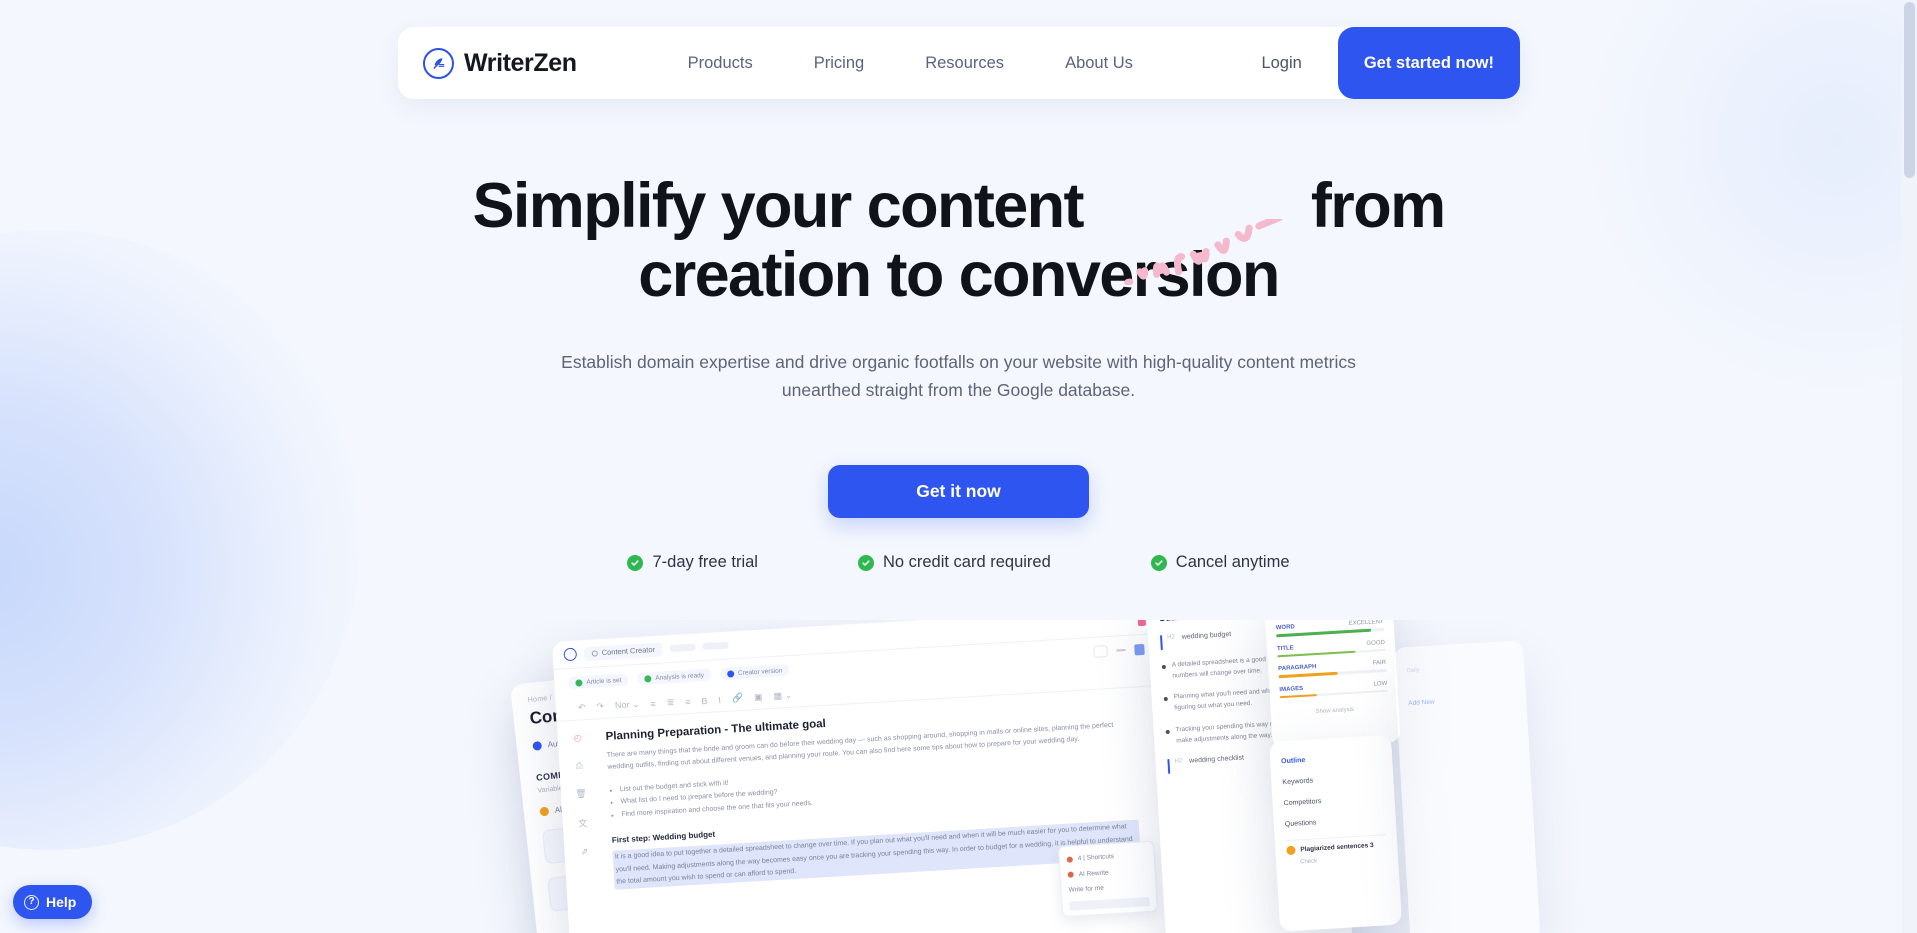  I want to click on tab-placeholder, so click(716, 646).